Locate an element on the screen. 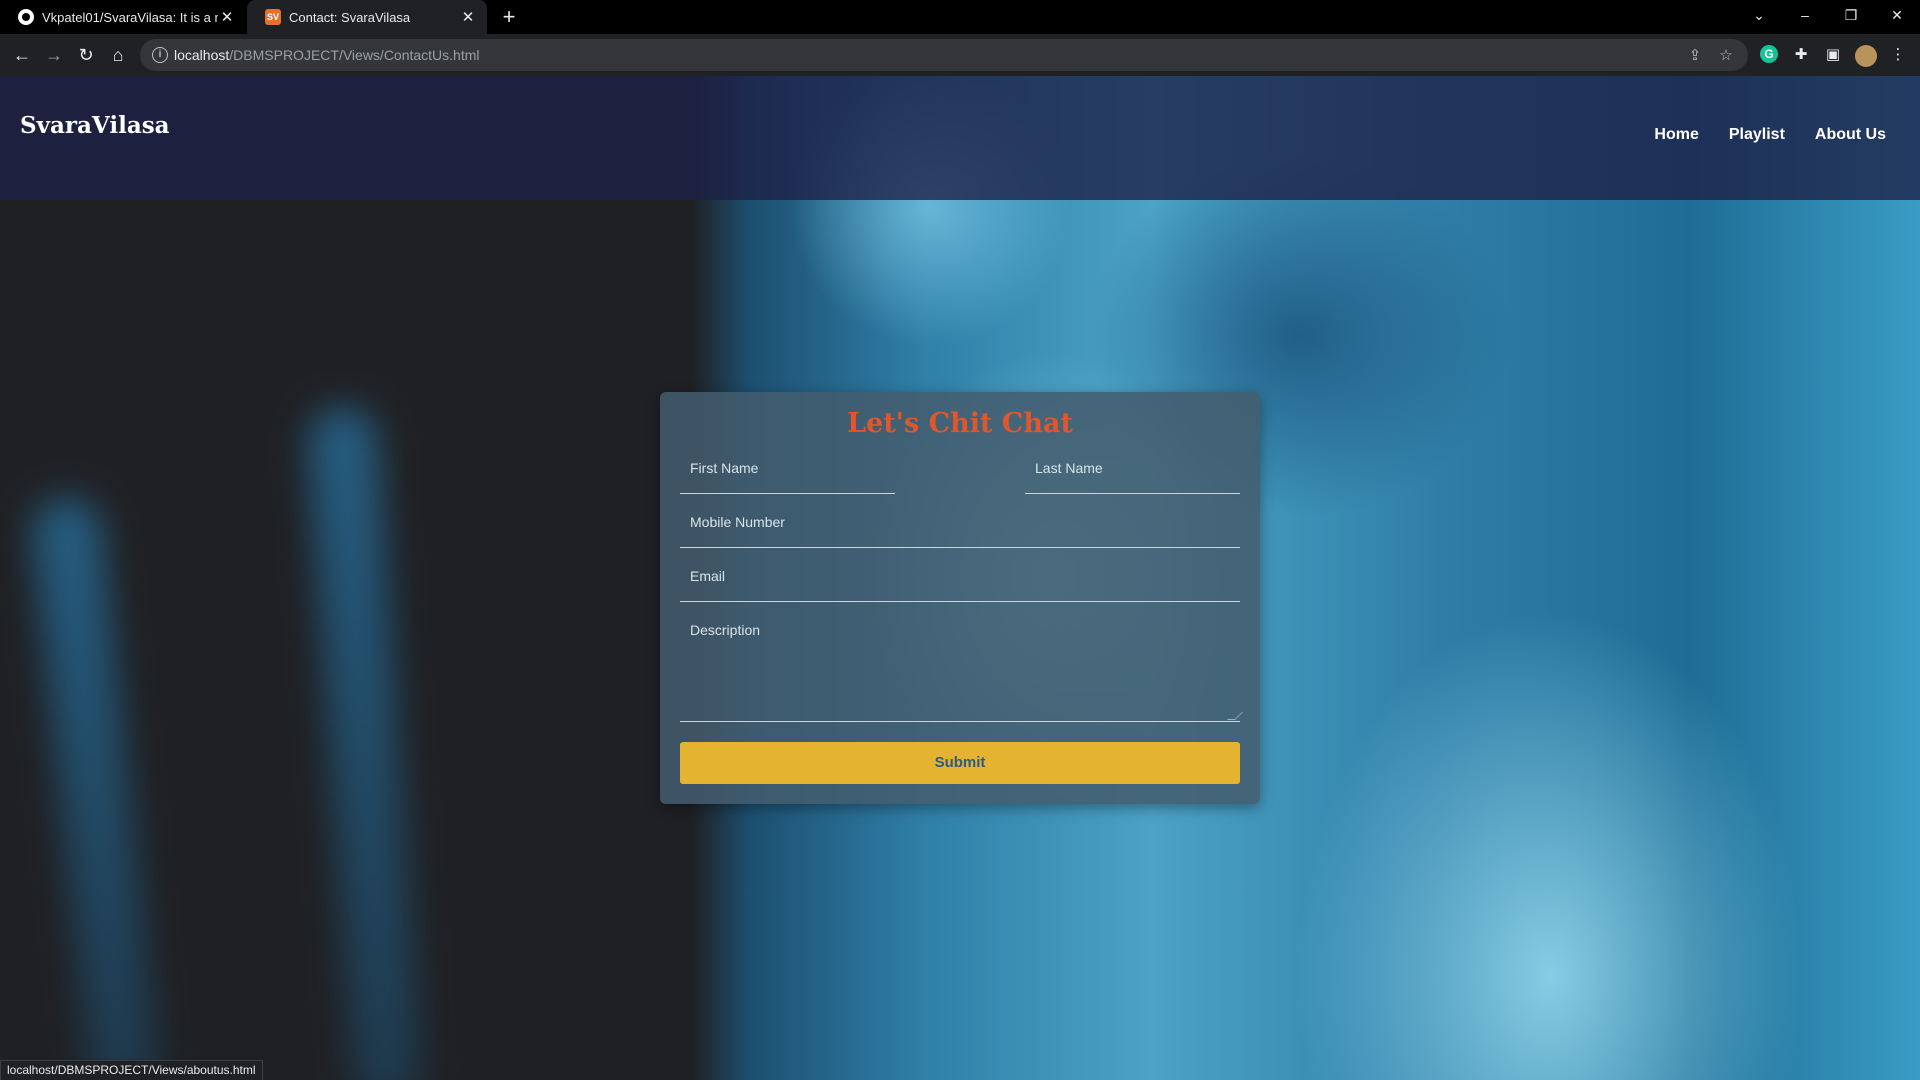 The width and height of the screenshot is (1920, 1080). forward-icon: → is located at coordinates (54, 55).